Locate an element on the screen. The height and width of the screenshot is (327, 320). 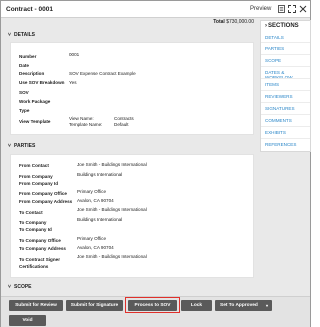
to-company-address-label: To Company Address is located at coordinates (42, 248).